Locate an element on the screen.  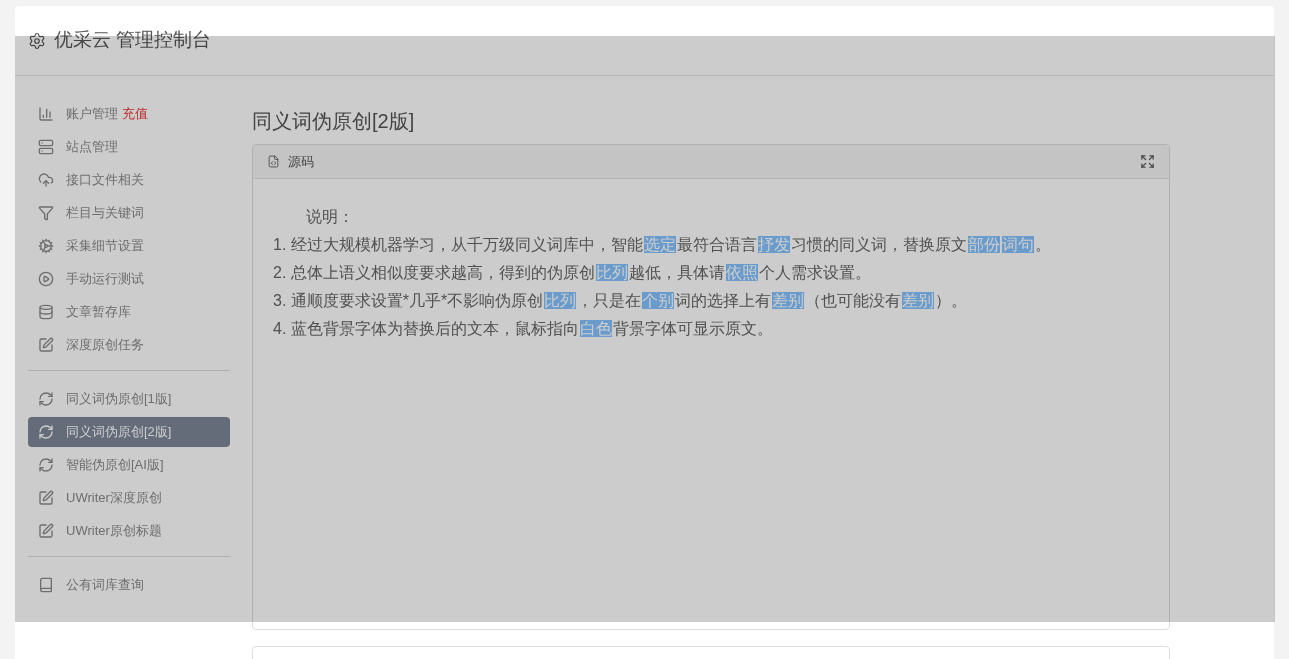
sidebar-item: UWriter深度原创 is located at coordinates (129, 498).